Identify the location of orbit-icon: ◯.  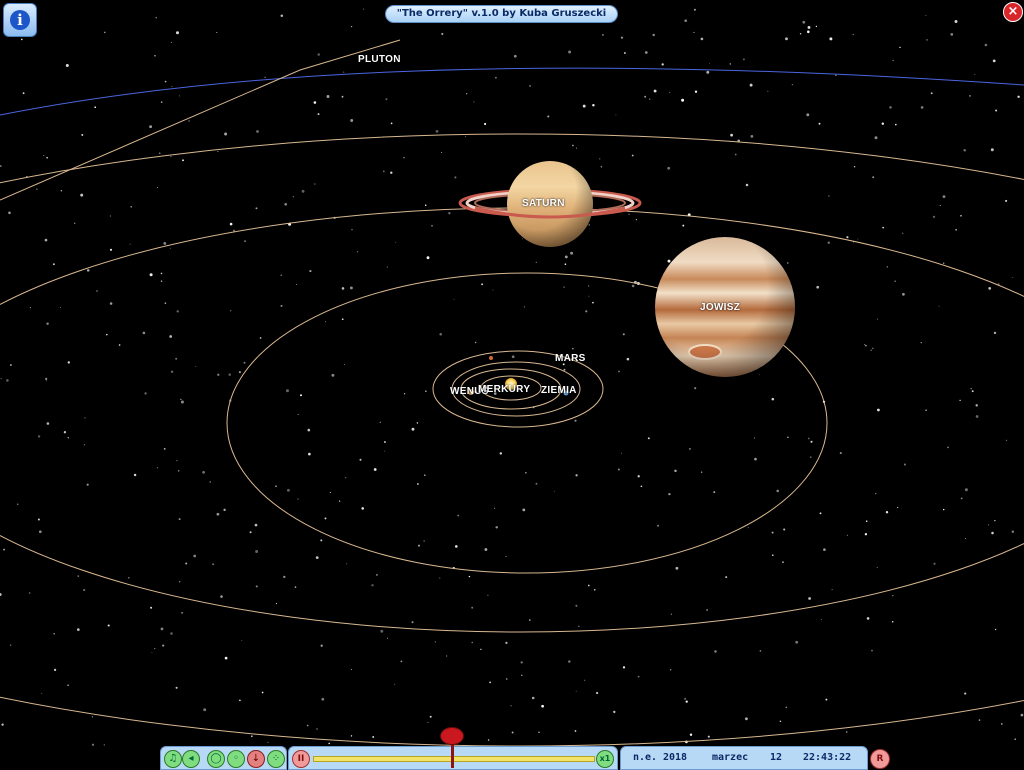
(216, 759).